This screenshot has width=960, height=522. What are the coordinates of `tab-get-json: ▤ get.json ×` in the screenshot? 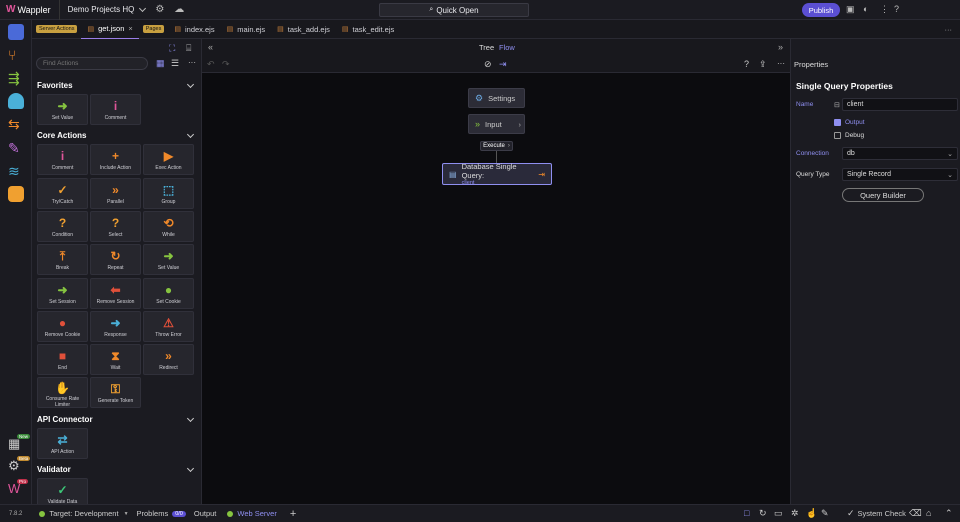 It's located at (110, 29).